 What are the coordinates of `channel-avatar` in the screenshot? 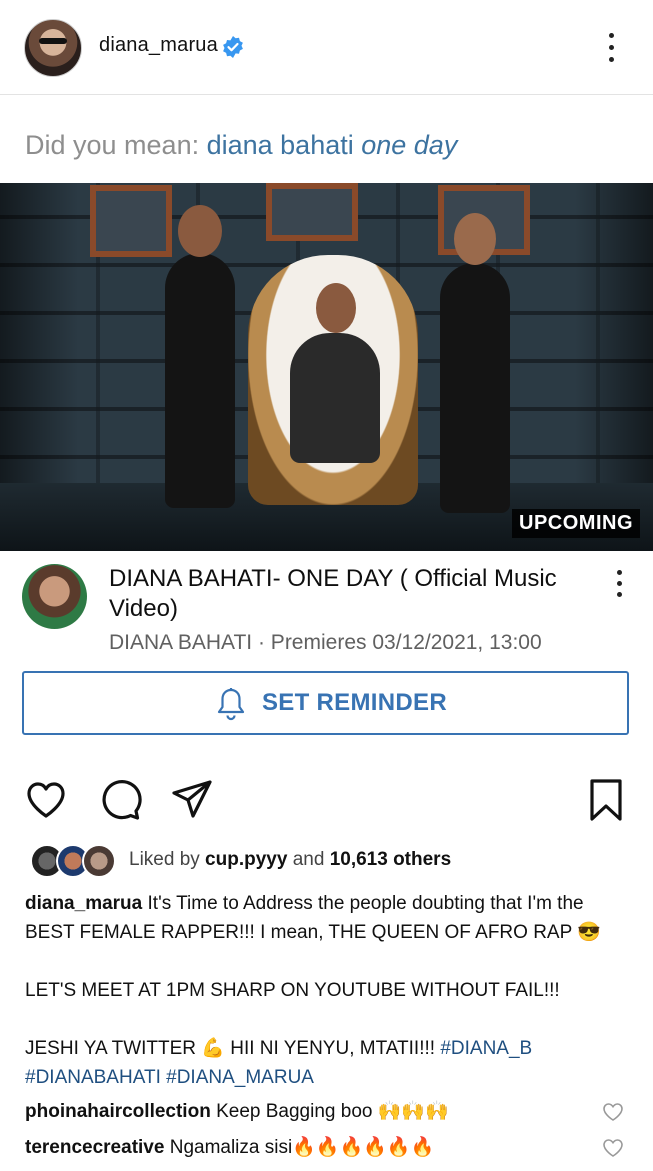 It's located at (54, 596).